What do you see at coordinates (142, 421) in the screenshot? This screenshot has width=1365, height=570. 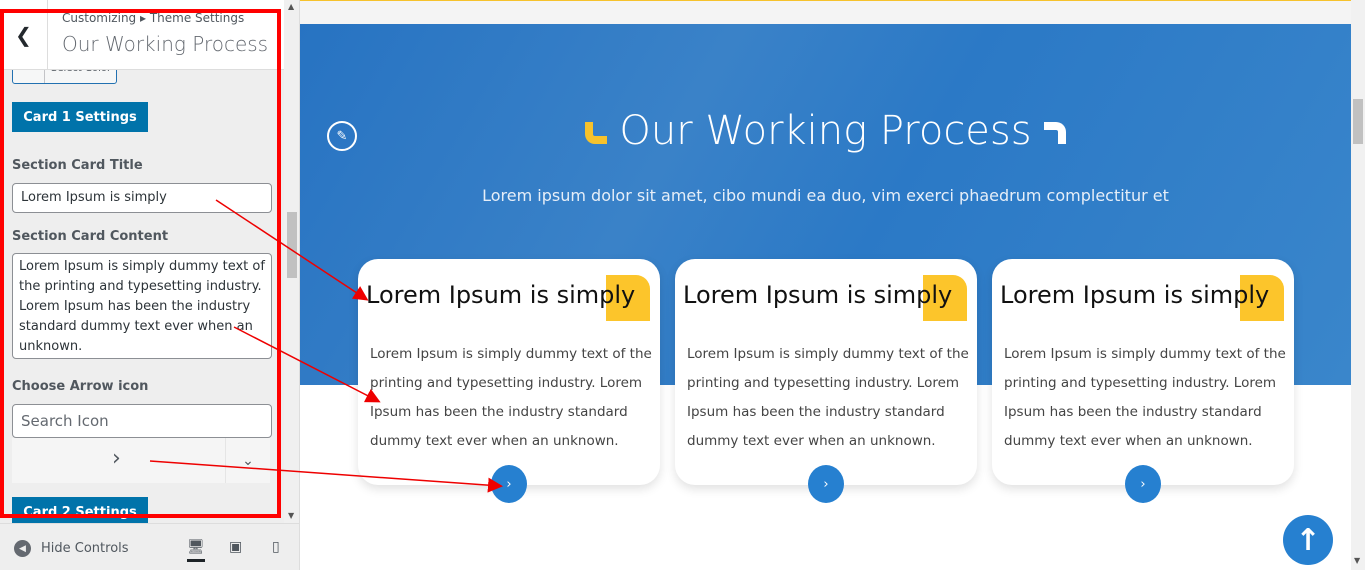 I see `icon-search-input: Search Icon` at bounding box center [142, 421].